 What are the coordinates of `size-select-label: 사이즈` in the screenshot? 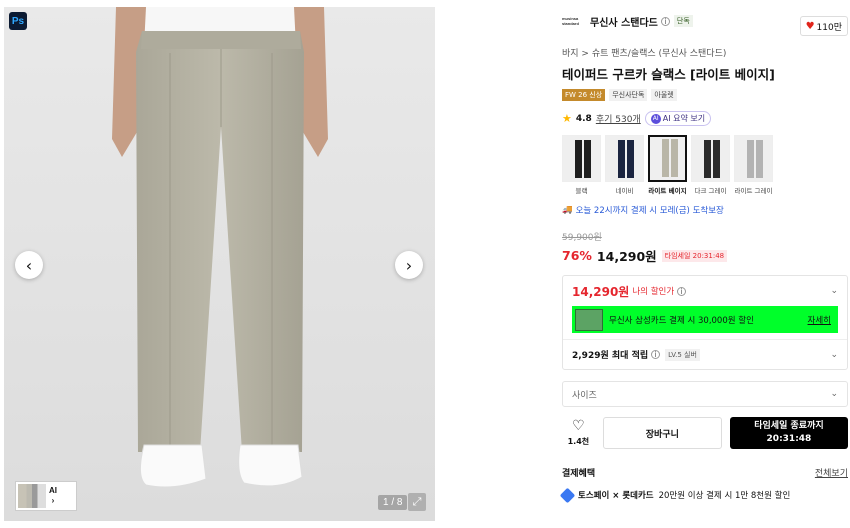 It's located at (584, 395).